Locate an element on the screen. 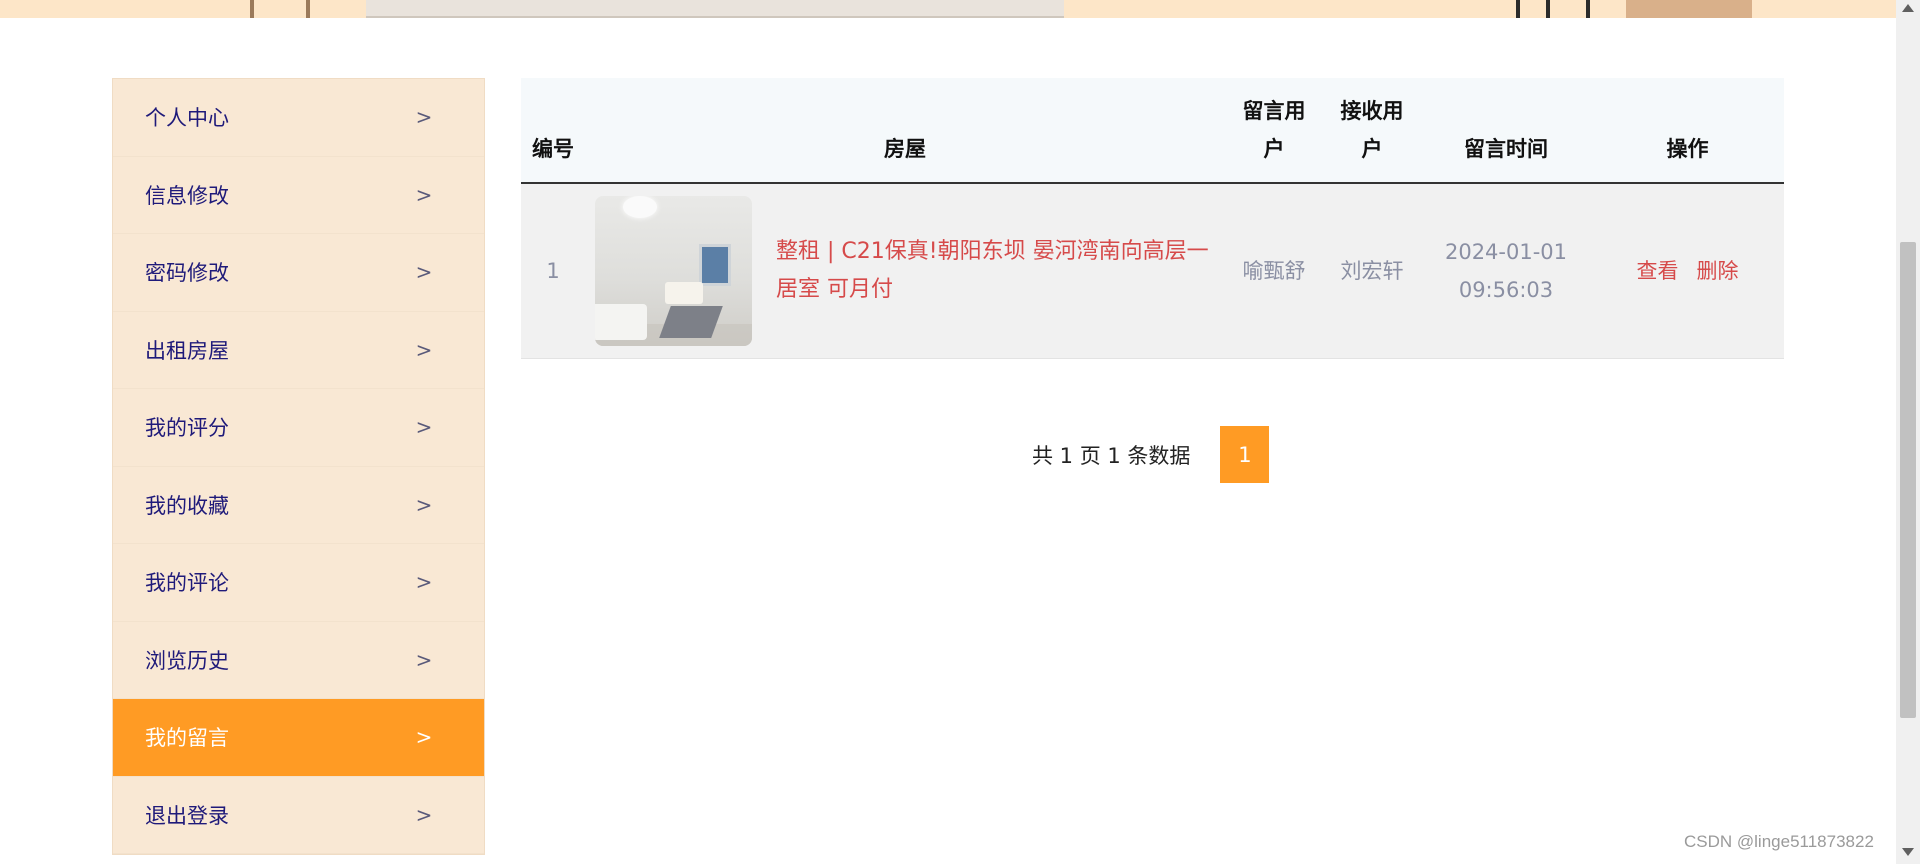 The width and height of the screenshot is (1920, 864). row-to-user: 刘宏轩 is located at coordinates (1372, 271).